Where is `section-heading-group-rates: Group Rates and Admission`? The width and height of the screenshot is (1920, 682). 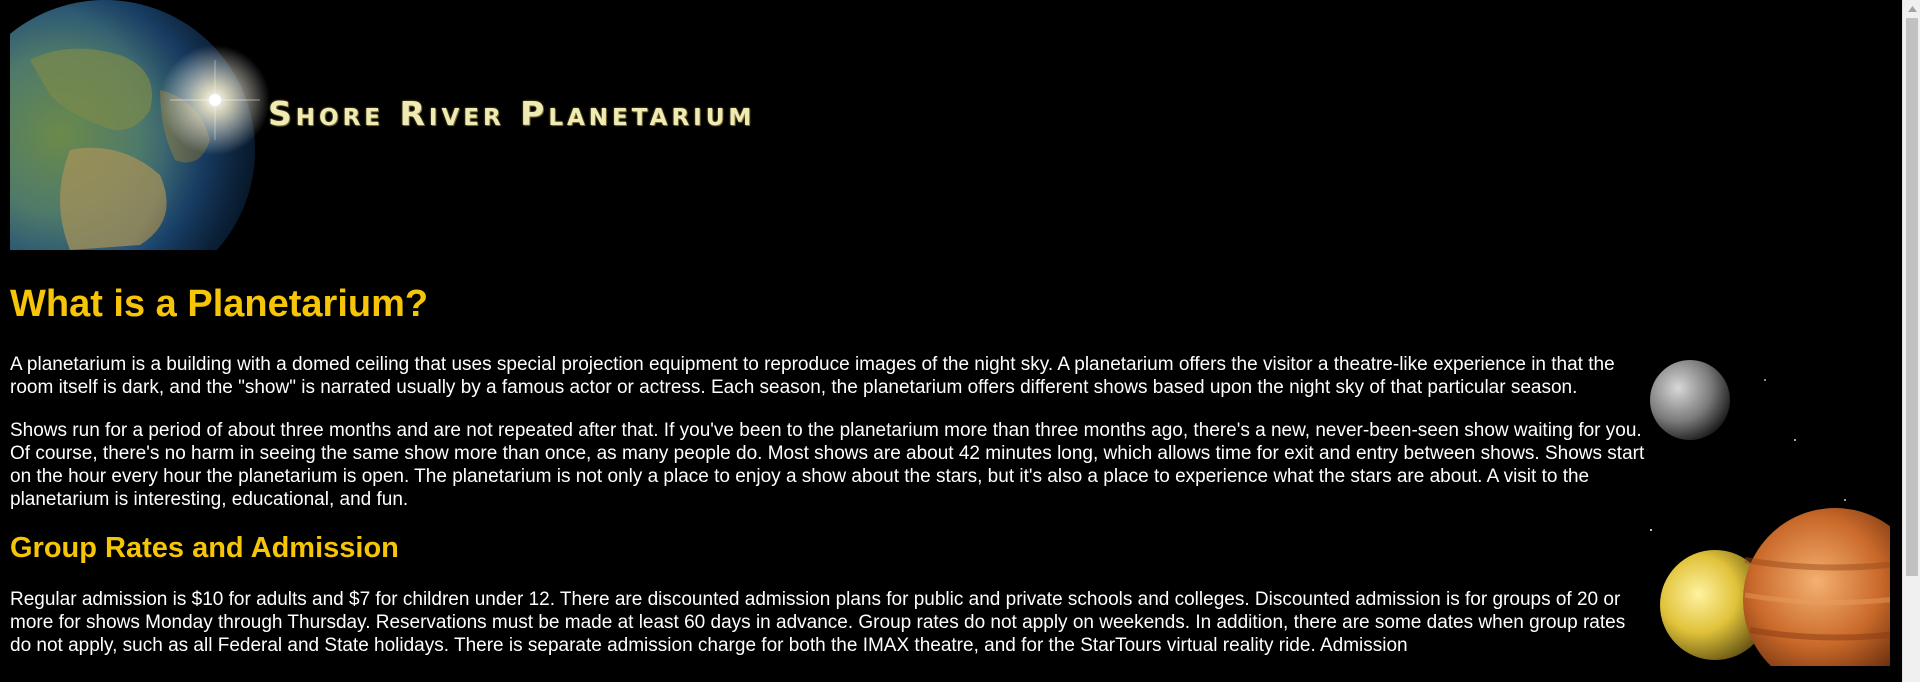 section-heading-group-rates: Group Rates and Admission is located at coordinates (204, 547).